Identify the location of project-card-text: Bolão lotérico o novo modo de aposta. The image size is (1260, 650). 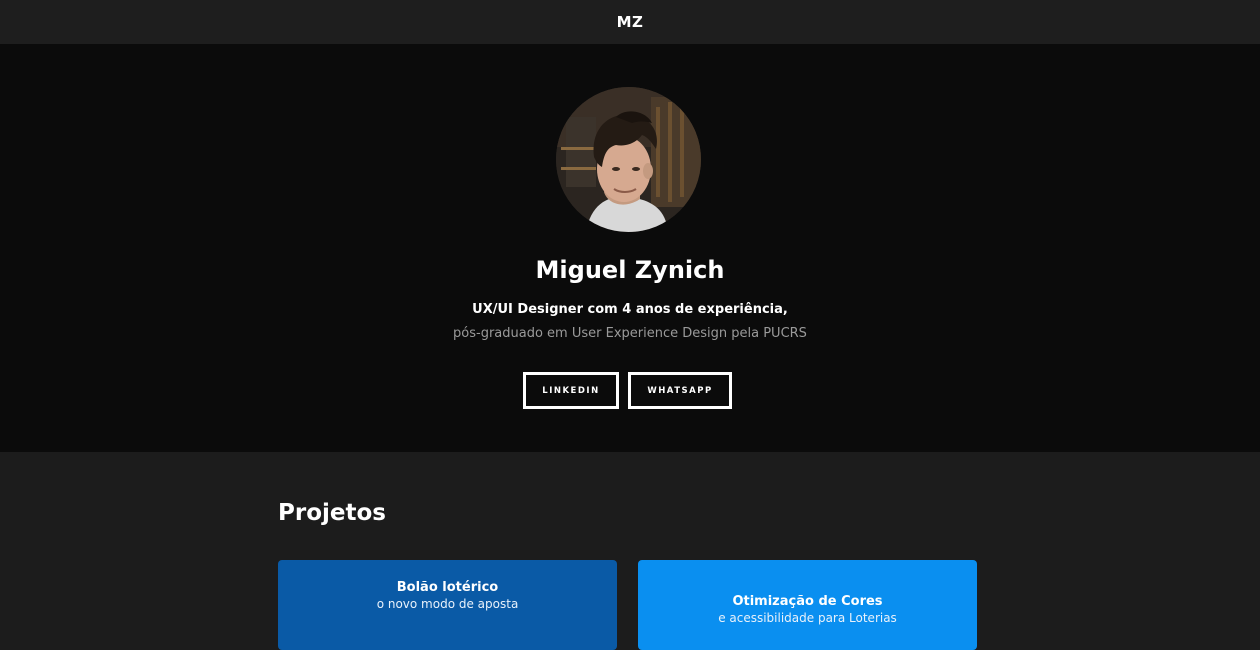
(447, 595).